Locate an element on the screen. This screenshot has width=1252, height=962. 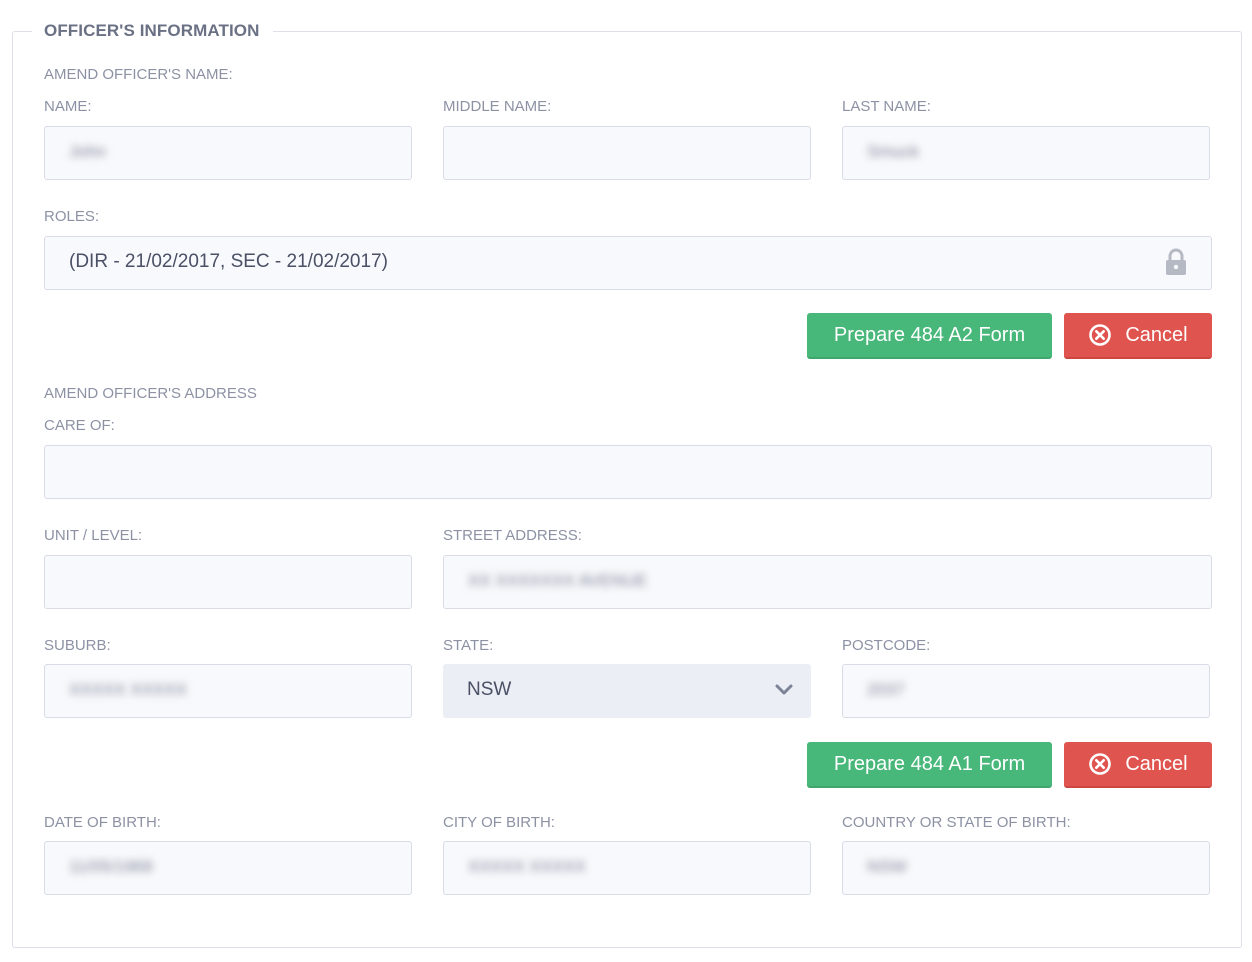
last-name-field: Smuck is located at coordinates (1026, 153).